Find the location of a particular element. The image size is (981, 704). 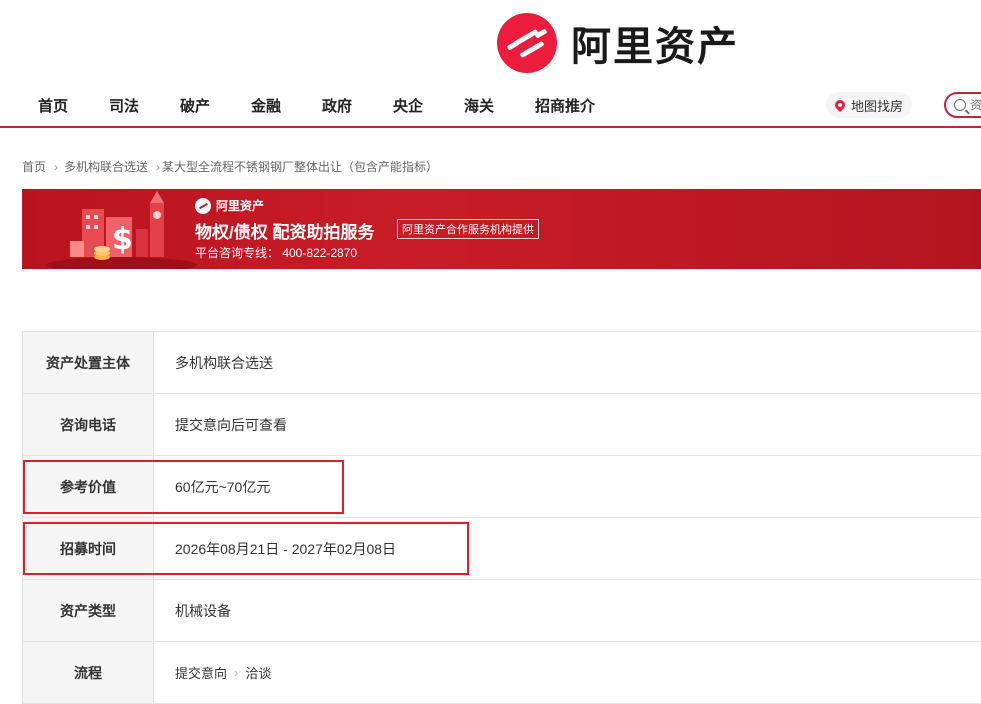

breadcrumb-home: 首页 is located at coordinates (34, 166).